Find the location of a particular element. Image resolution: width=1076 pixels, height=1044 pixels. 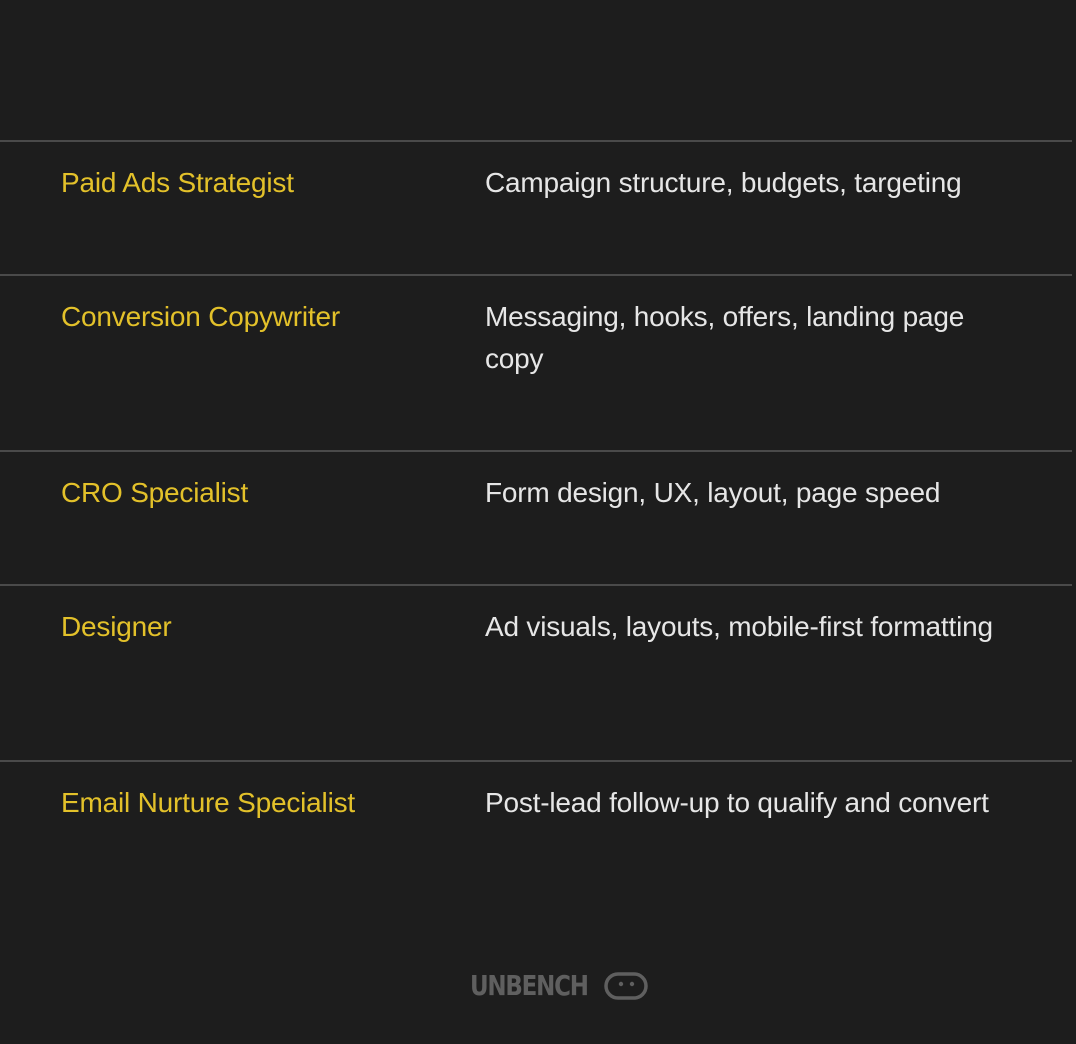

role-description: Form design, UX, layout, page speed is located at coordinates (713, 492).